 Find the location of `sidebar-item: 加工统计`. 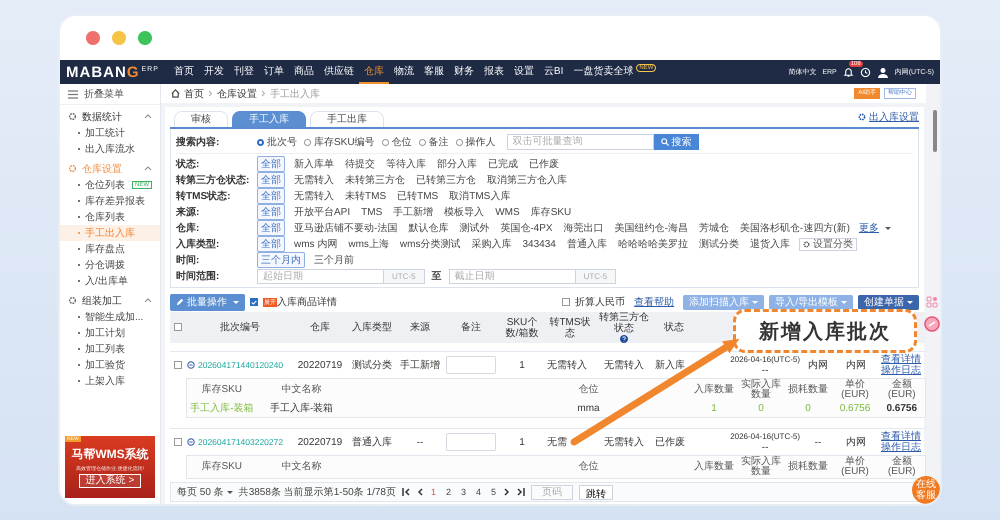

sidebar-item: 加工统计 is located at coordinates (110, 133).